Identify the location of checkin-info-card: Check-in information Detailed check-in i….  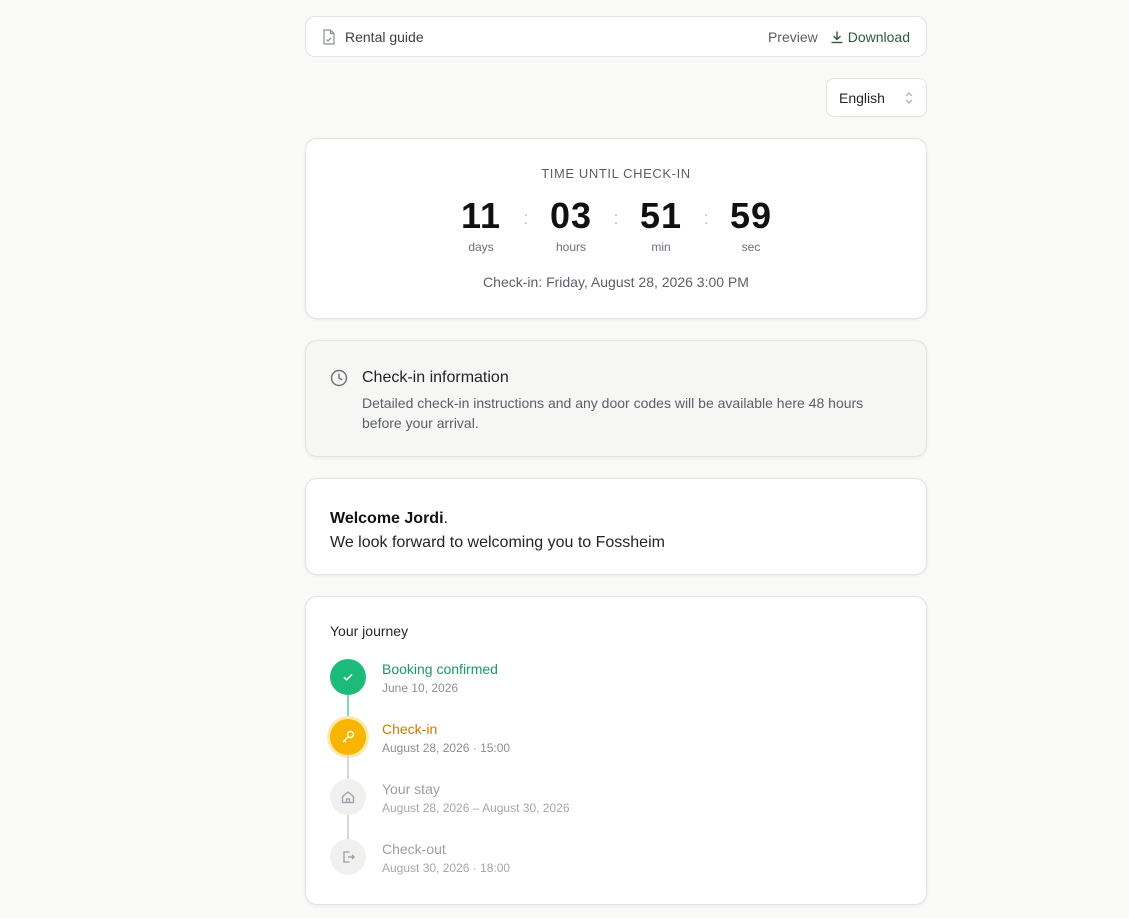
(616, 398).